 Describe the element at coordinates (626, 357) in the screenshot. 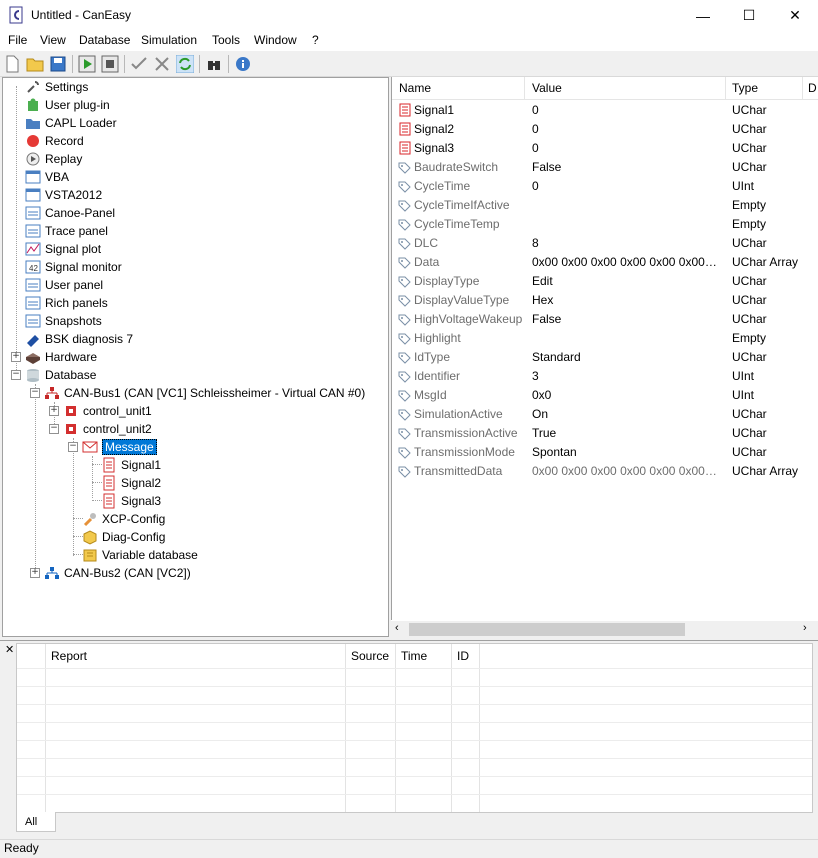

I see `property-value: Standard` at that location.